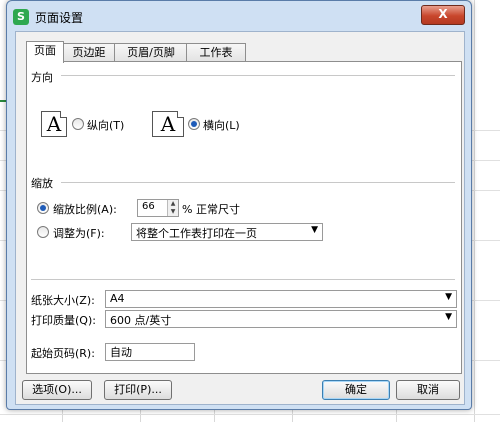  I want to click on first-page-field, so click(150, 352).